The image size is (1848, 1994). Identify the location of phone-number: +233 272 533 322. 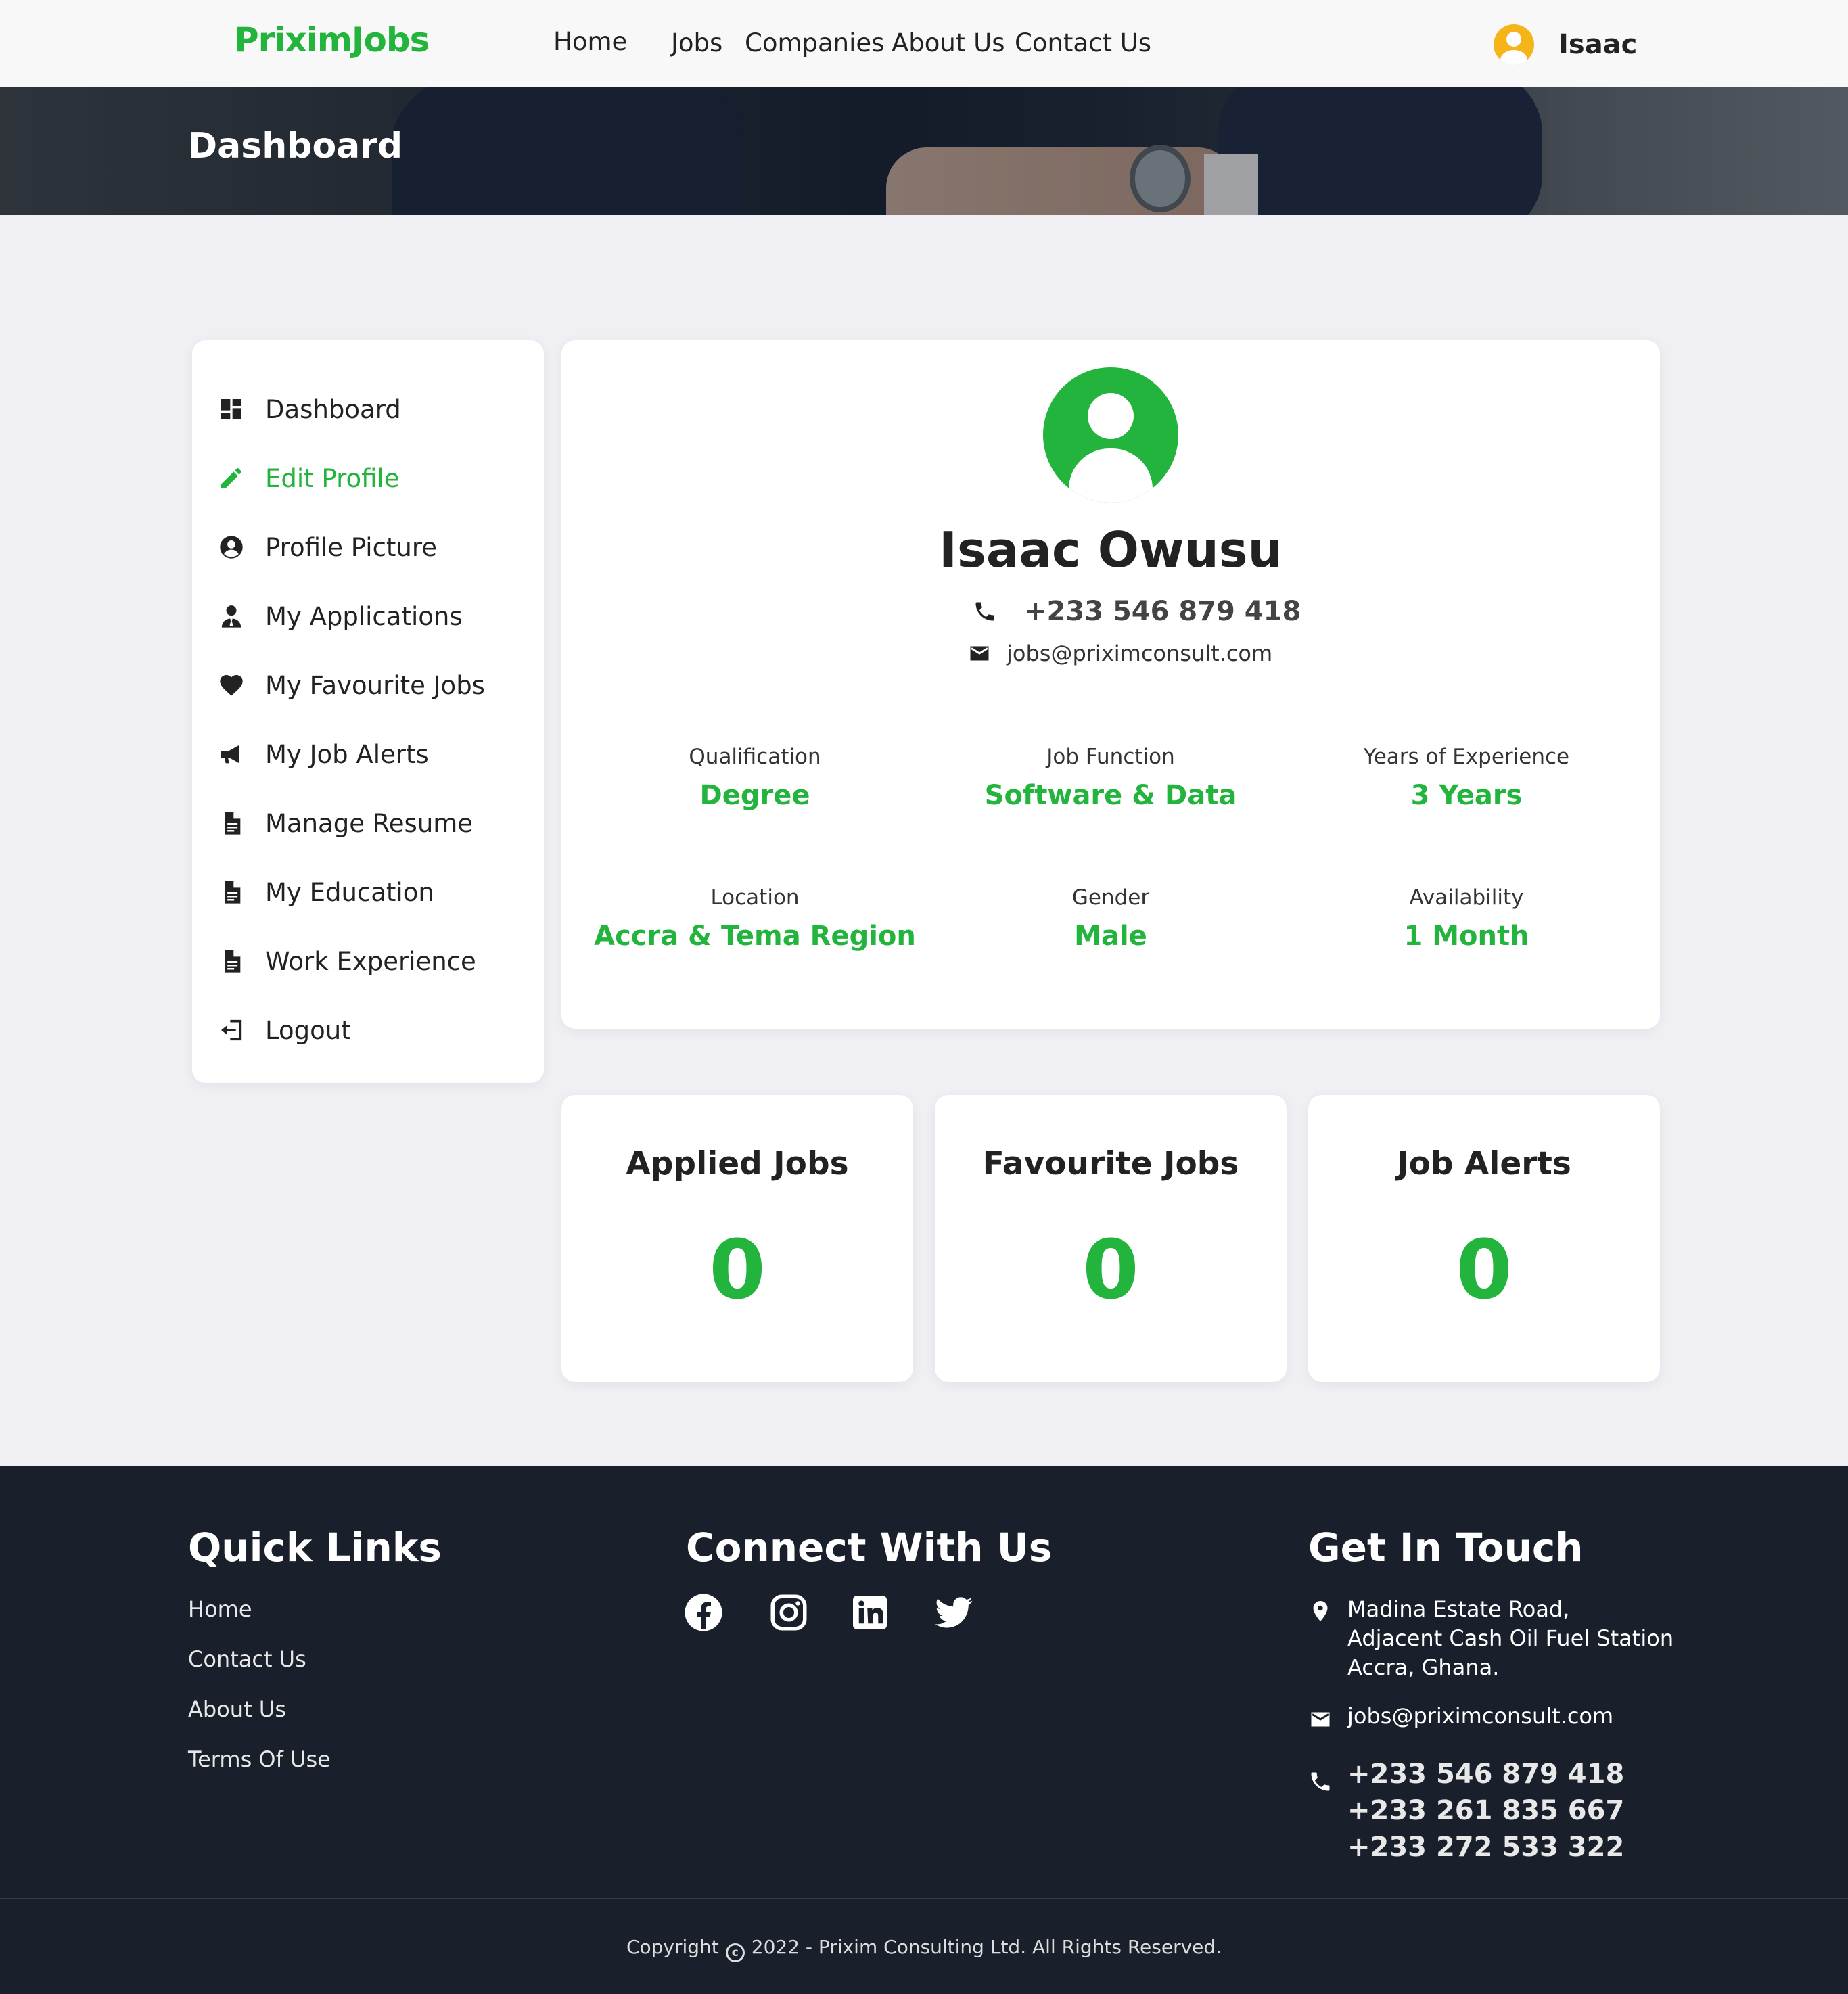
(1485, 1847).